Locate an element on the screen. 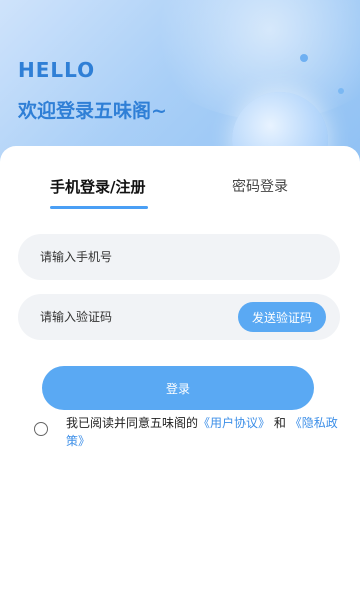 The image size is (360, 600). agreement-conjunction: 和 is located at coordinates (279, 423).